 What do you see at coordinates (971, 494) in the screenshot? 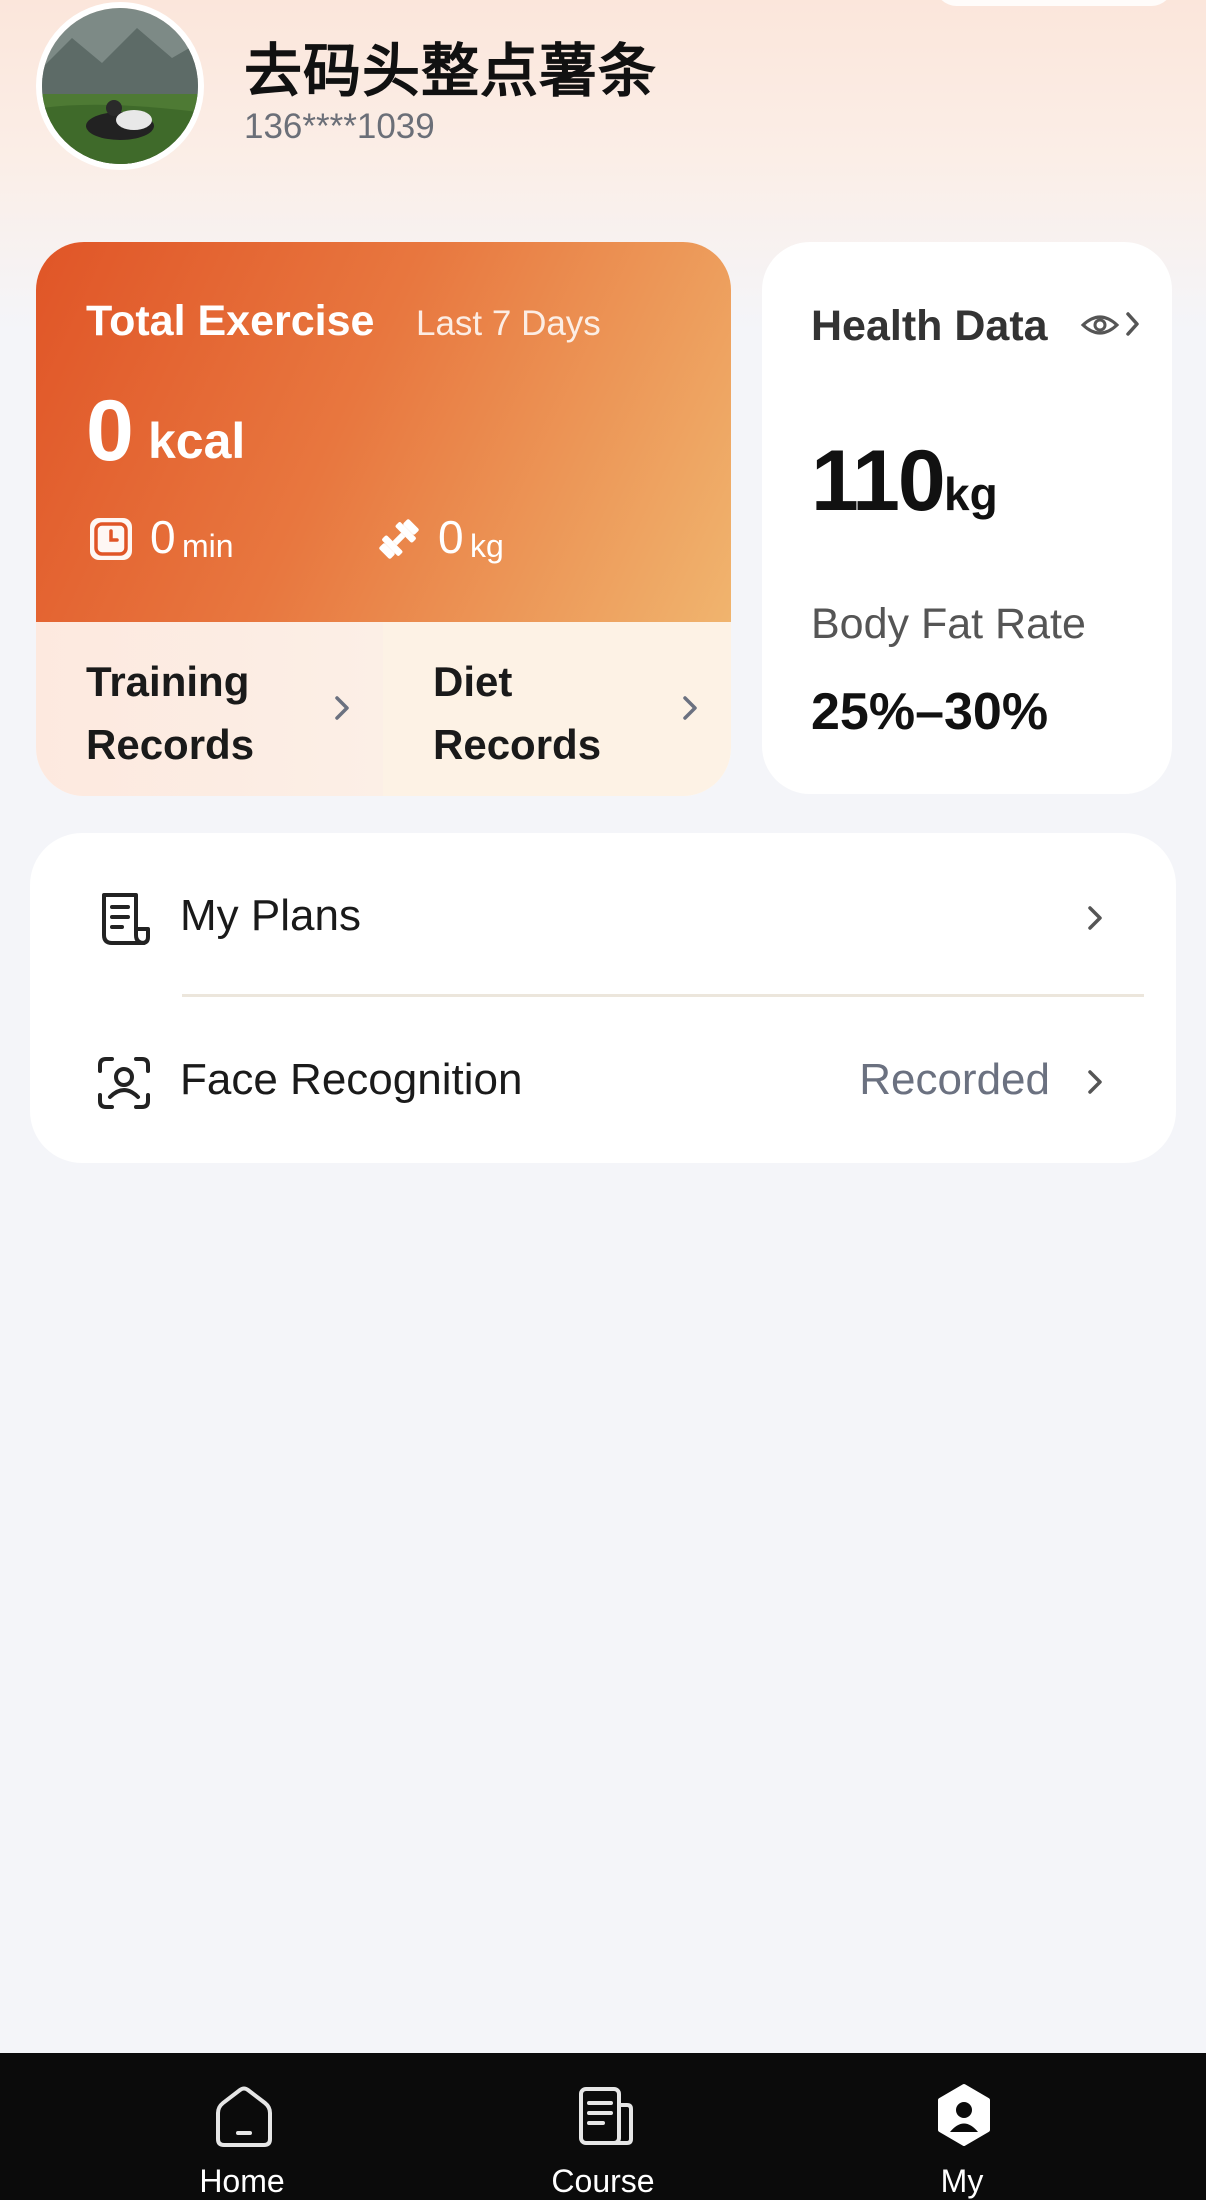
I see `weight-unit: kg` at bounding box center [971, 494].